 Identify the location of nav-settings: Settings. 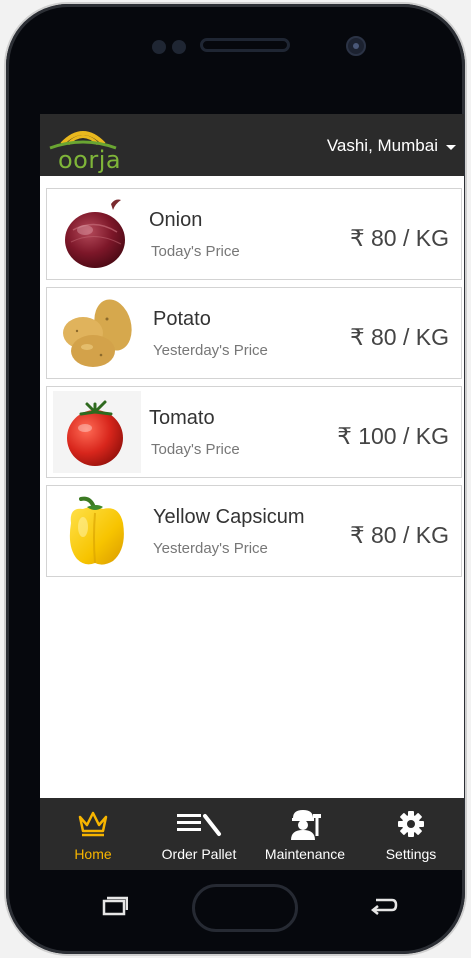
(411, 834).